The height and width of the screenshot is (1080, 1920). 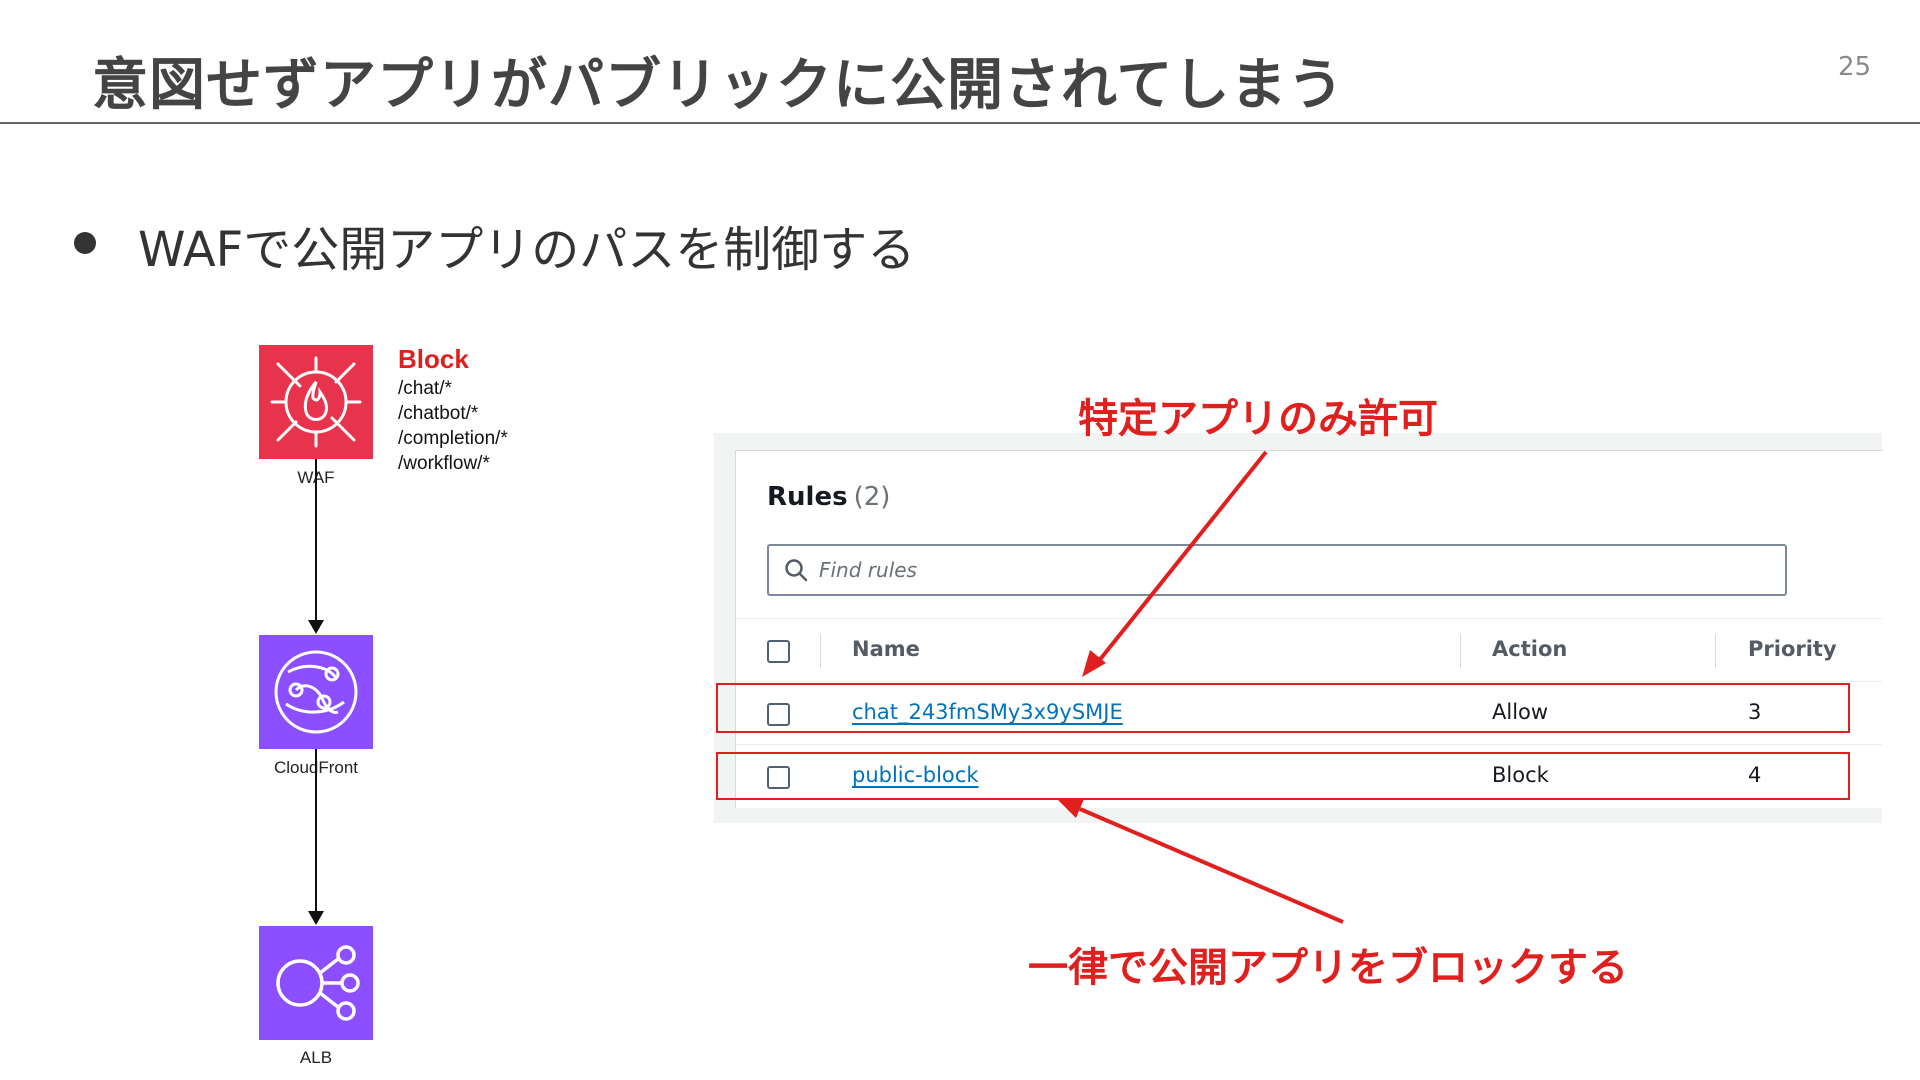 What do you see at coordinates (1328, 968) in the screenshot?
I see `callout-block-note: 一律で公開アプリをブロックする` at bounding box center [1328, 968].